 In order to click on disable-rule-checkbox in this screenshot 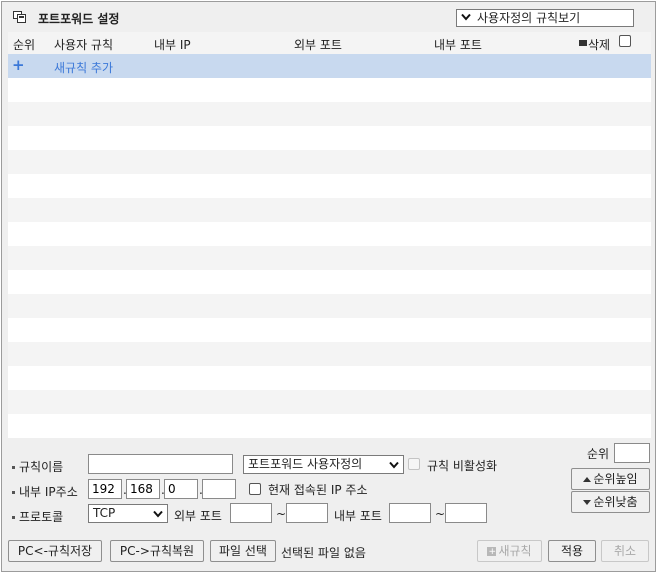, I will do `click(414, 464)`.